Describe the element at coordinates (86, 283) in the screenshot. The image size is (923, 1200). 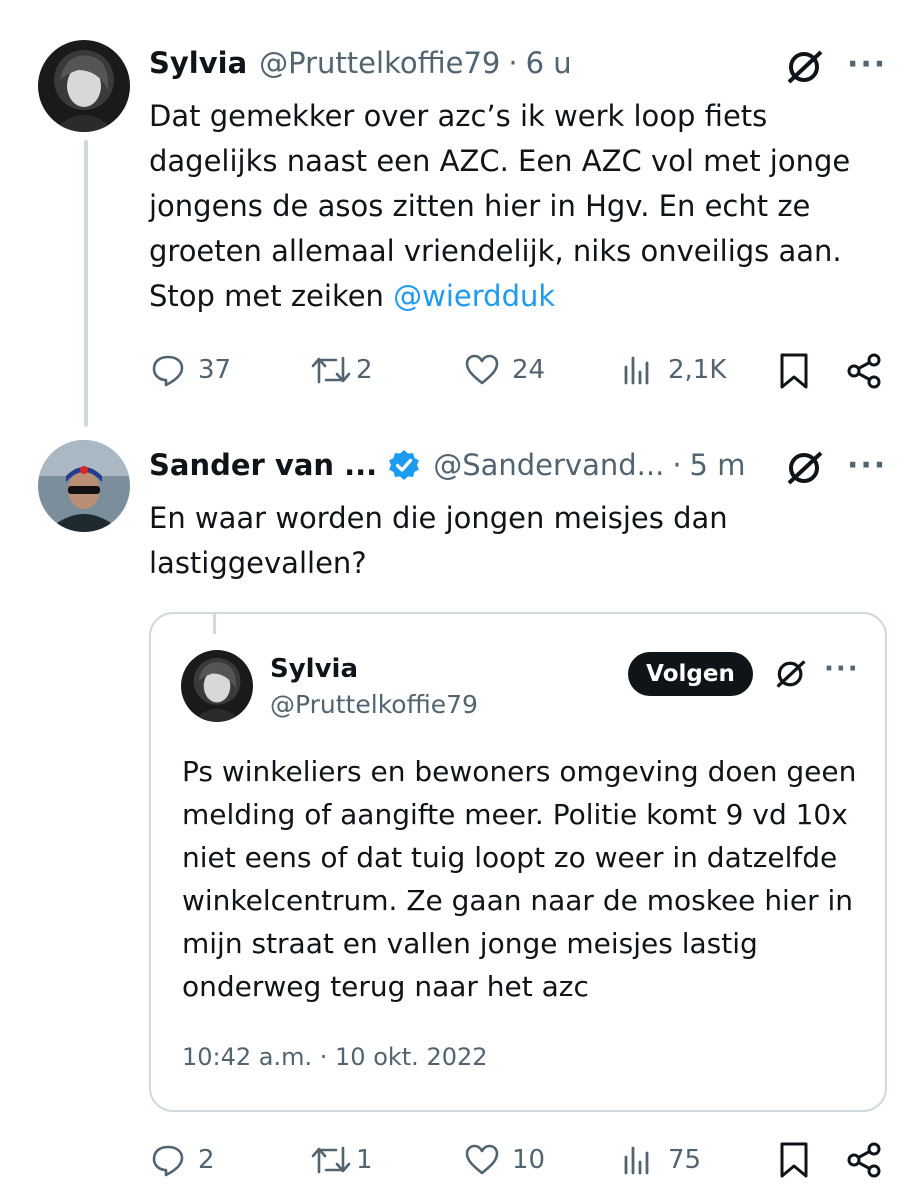
I see `thread-line` at that location.